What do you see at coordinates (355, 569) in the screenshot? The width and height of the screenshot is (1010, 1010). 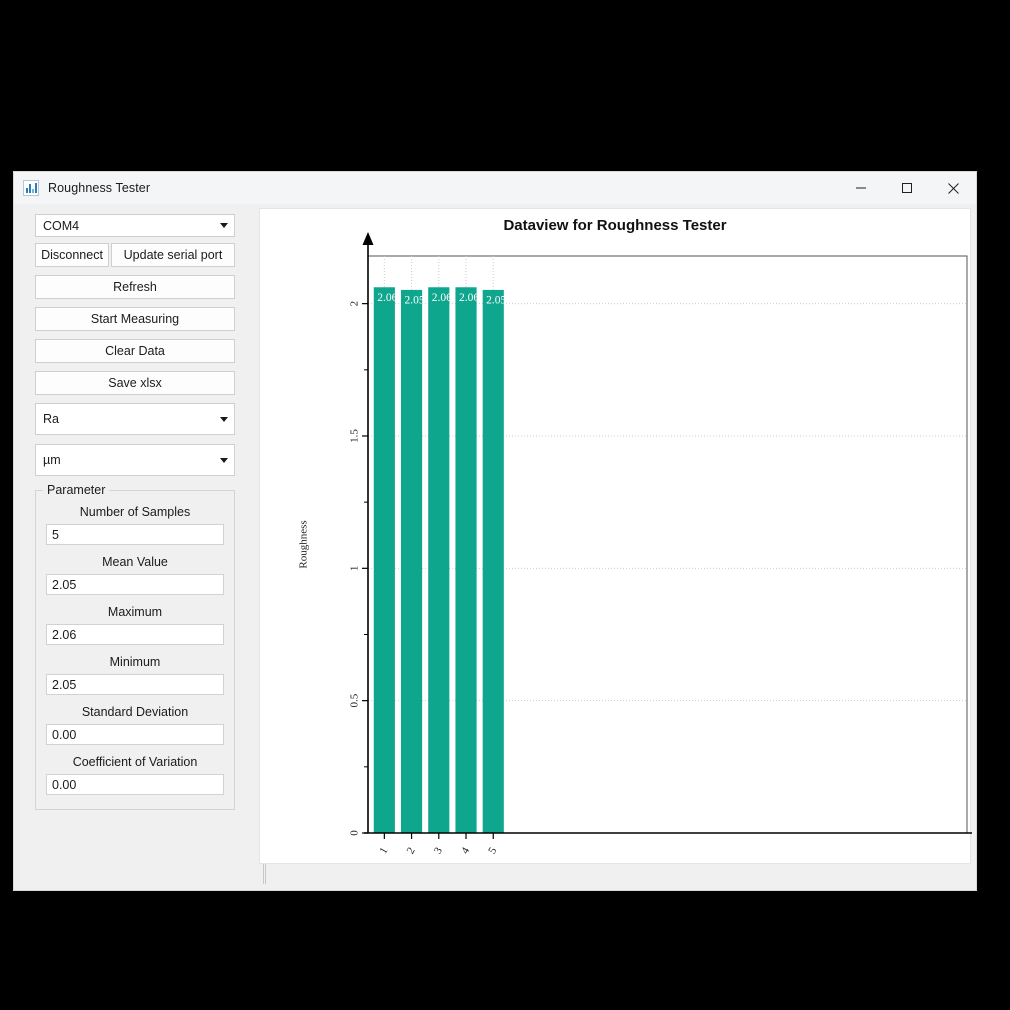 I see `y-tick-label: 1` at bounding box center [355, 569].